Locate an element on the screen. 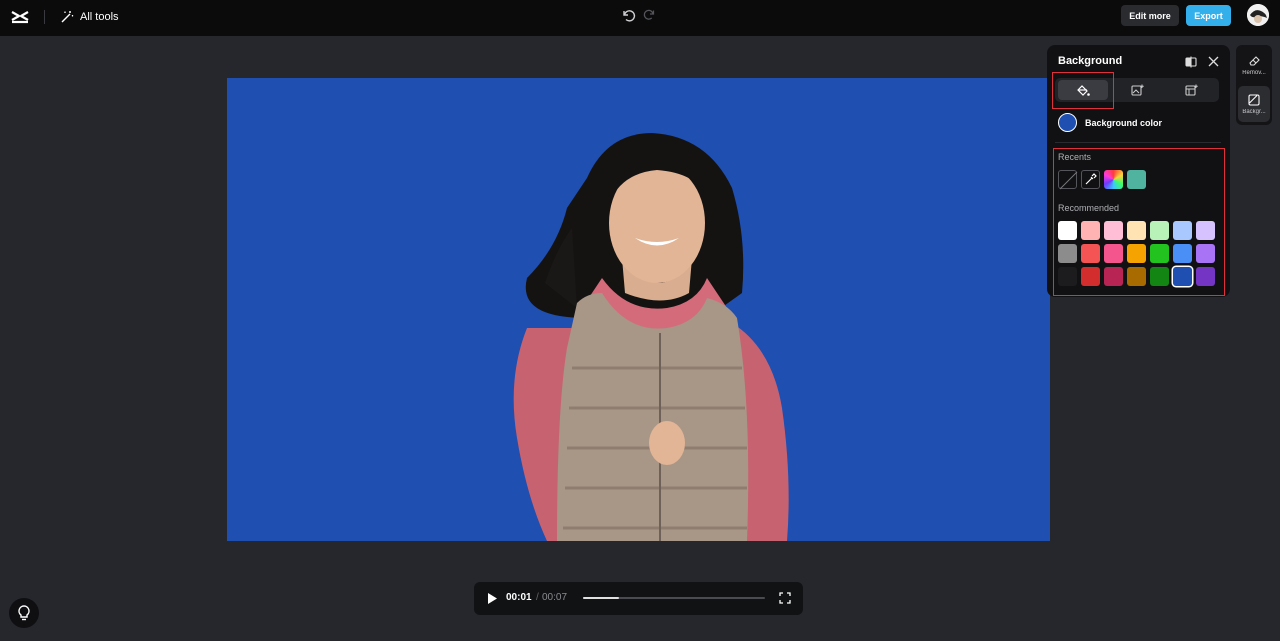 The image size is (1280, 641). all-tools-button: All tools is located at coordinates (89, 17).